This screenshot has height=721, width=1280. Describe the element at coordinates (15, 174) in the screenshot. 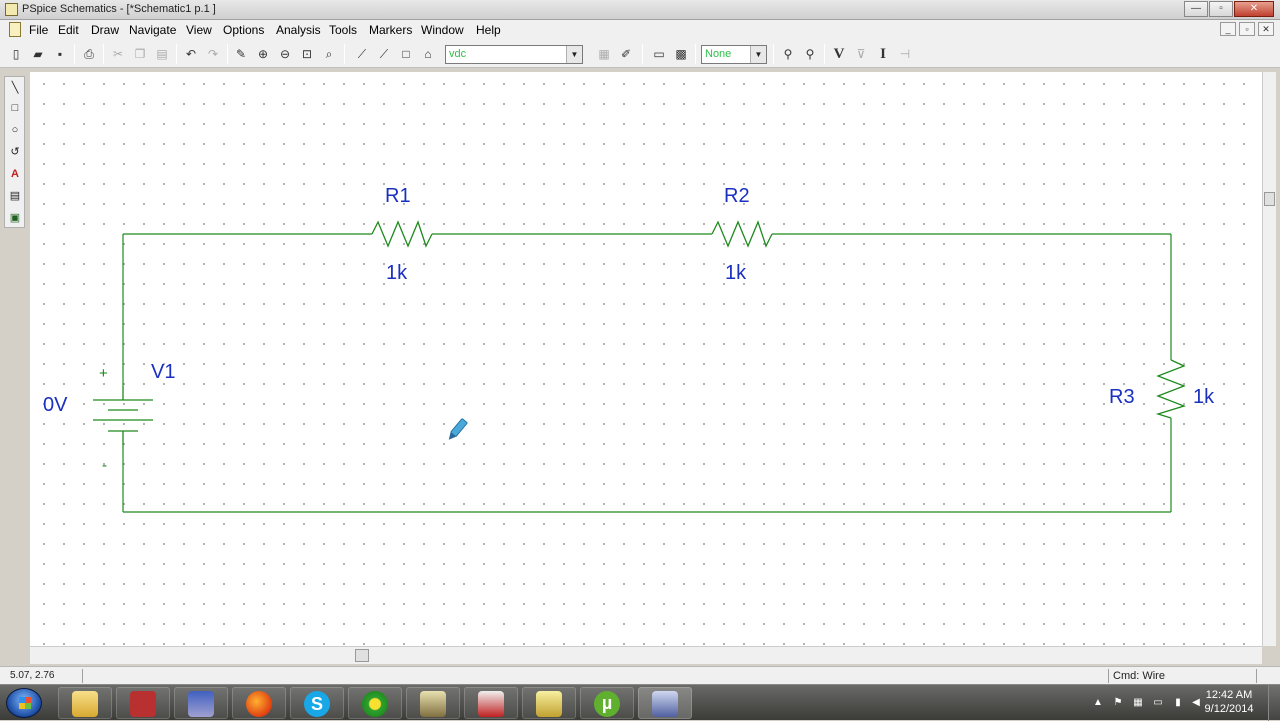

I see `text-tool-icon: A` at that location.